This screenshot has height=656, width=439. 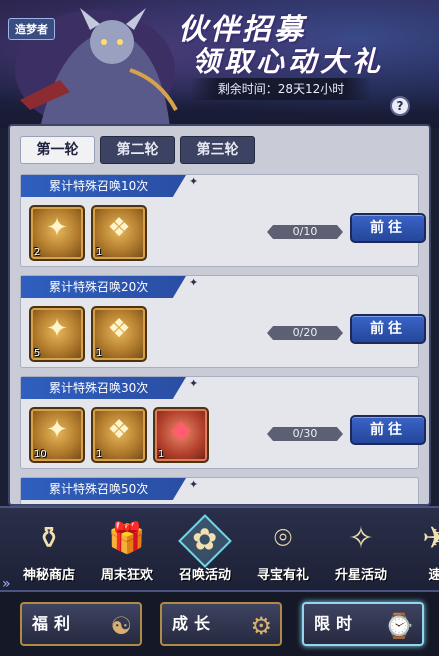 I want to click on activity-label: 周末狂欢, so click(x=126, y=575).